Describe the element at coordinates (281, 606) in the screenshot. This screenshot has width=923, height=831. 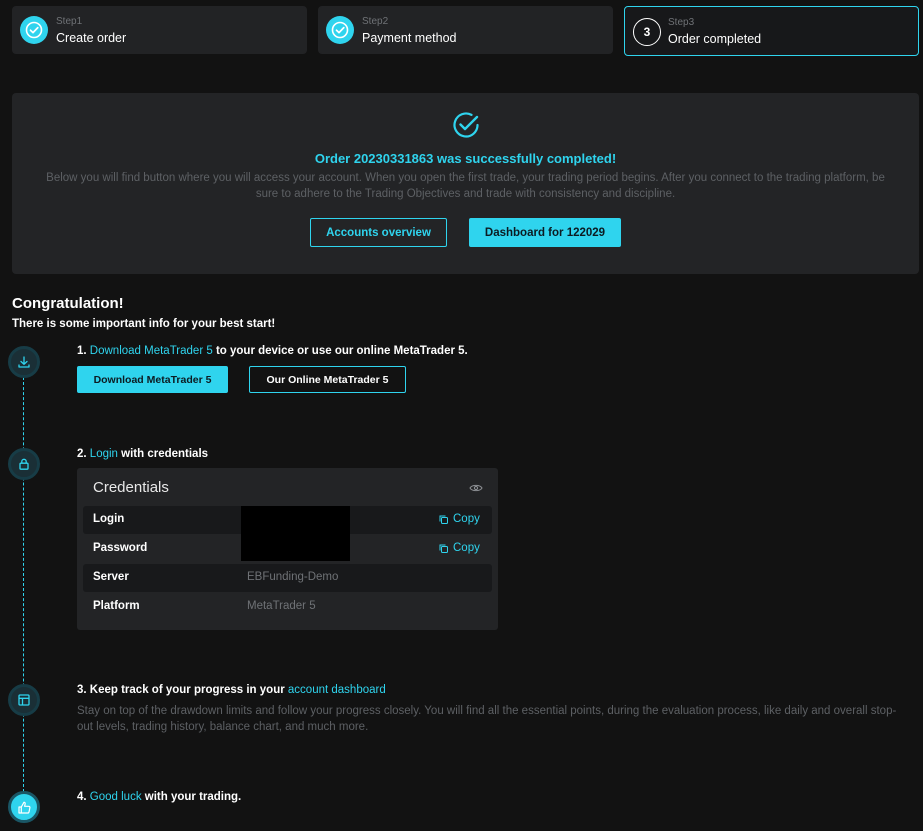
I see `credential-value: MetaTrader 5` at that location.